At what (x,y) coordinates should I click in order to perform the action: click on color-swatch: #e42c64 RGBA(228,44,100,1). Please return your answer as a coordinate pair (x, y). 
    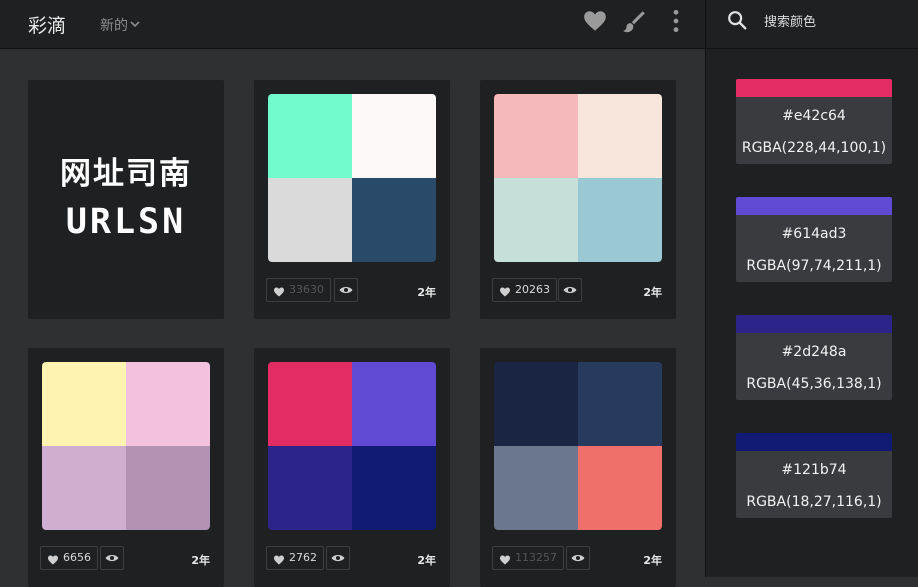
    Looking at the image, I should click on (814, 121).